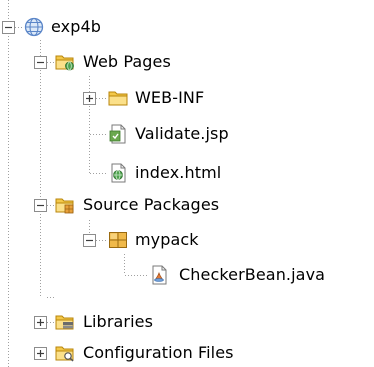 Image resolution: width=374 pixels, height=367 pixels. I want to click on package-icon, so click(118, 240).